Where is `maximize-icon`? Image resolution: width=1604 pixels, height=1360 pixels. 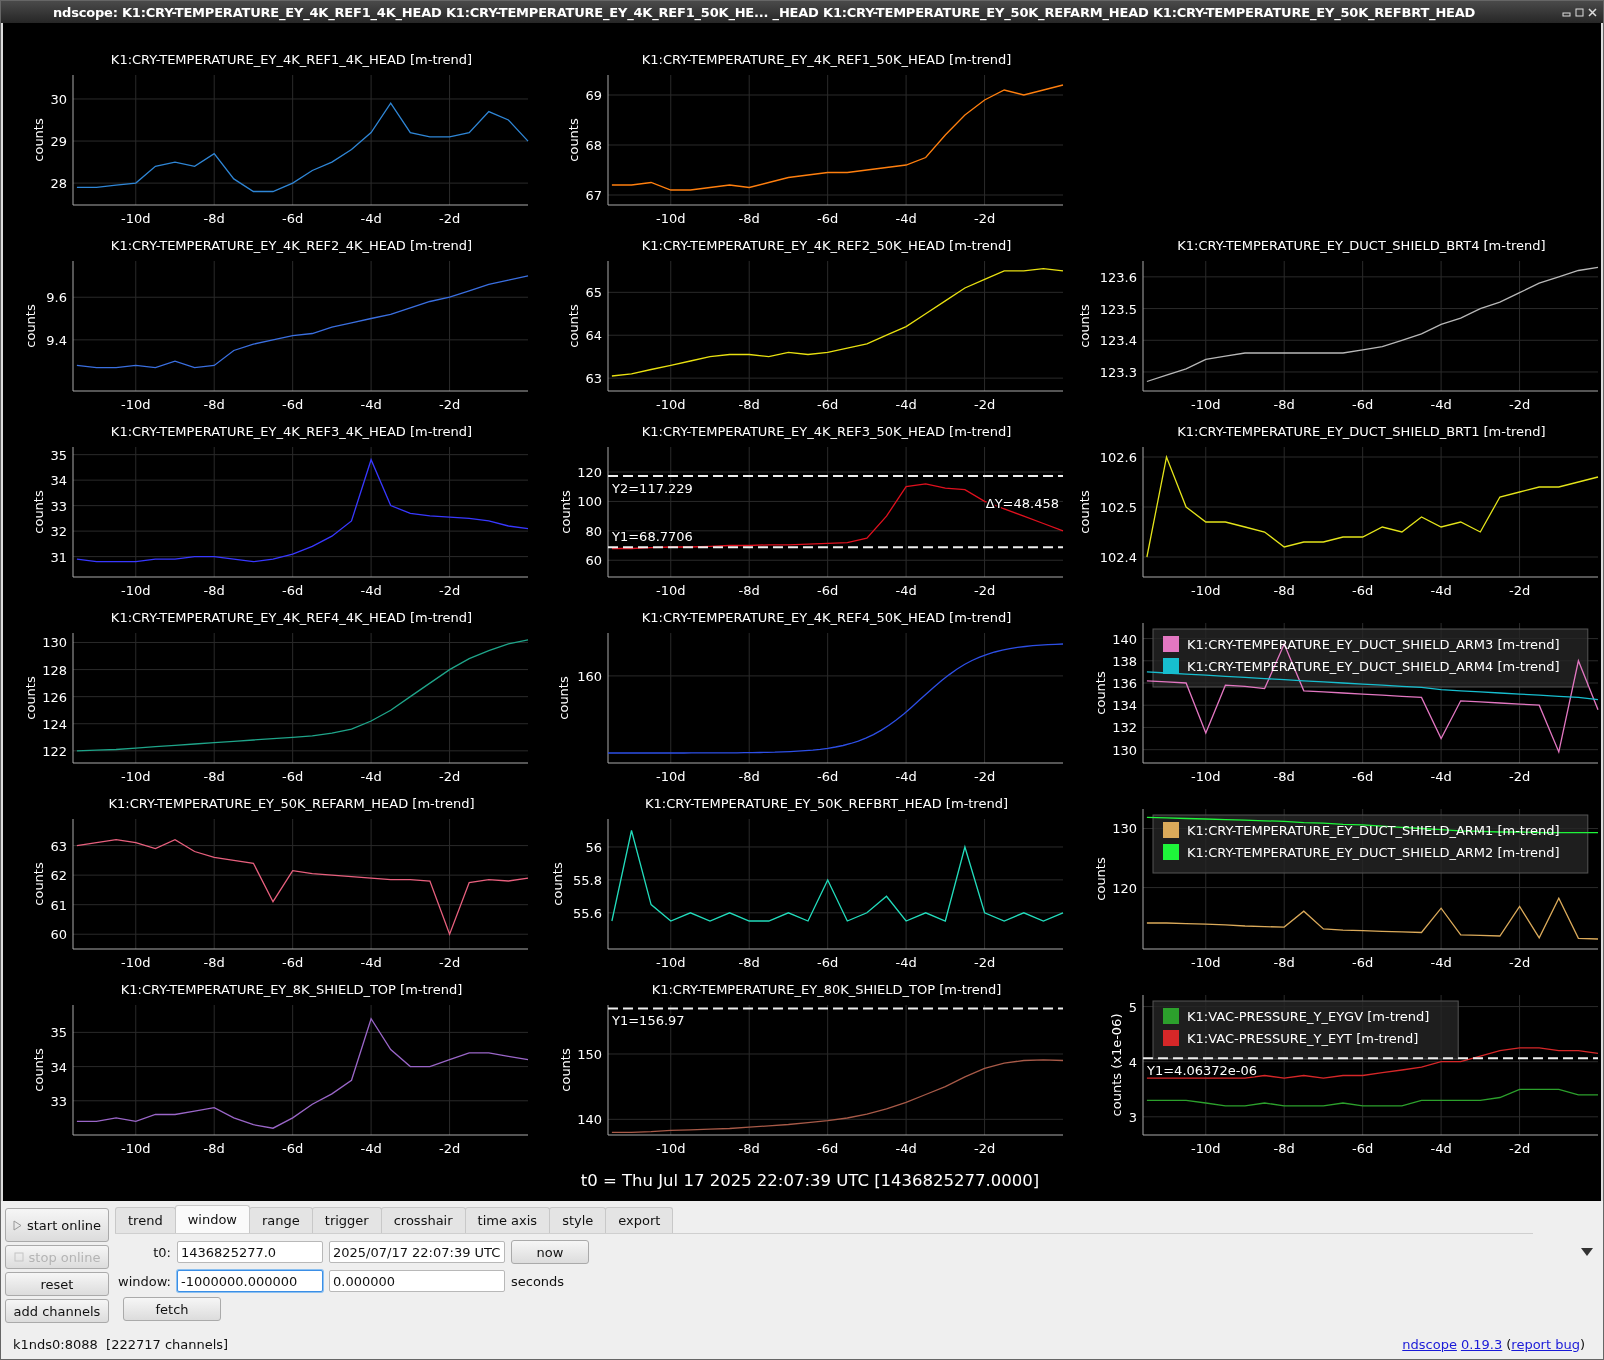 maximize-icon is located at coordinates (1579, 12).